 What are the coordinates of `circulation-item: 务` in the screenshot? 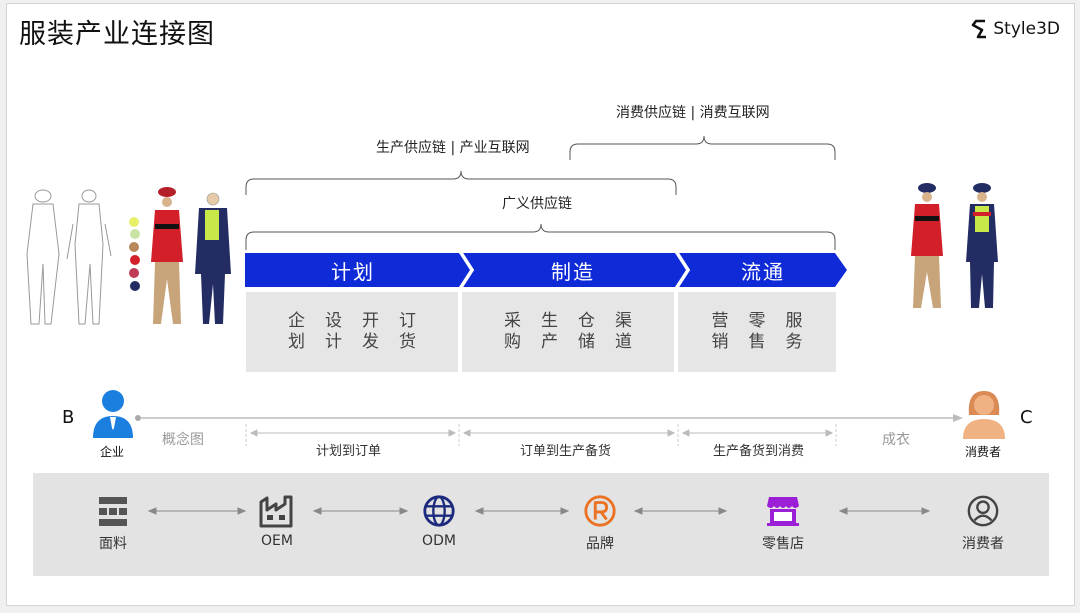 It's located at (794, 342).